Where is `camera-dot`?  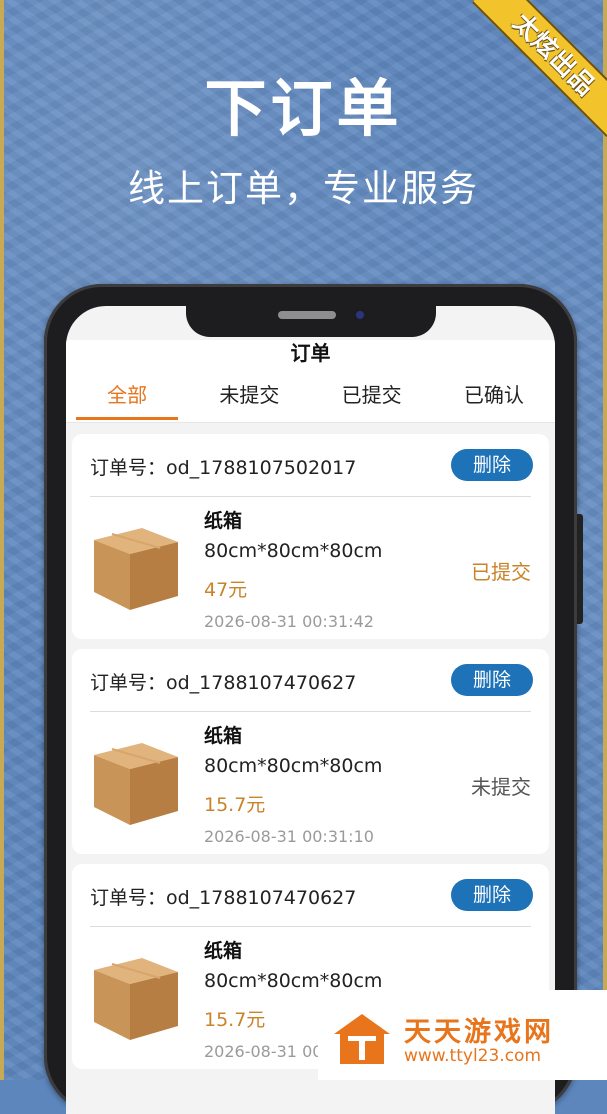 camera-dot is located at coordinates (359, 315).